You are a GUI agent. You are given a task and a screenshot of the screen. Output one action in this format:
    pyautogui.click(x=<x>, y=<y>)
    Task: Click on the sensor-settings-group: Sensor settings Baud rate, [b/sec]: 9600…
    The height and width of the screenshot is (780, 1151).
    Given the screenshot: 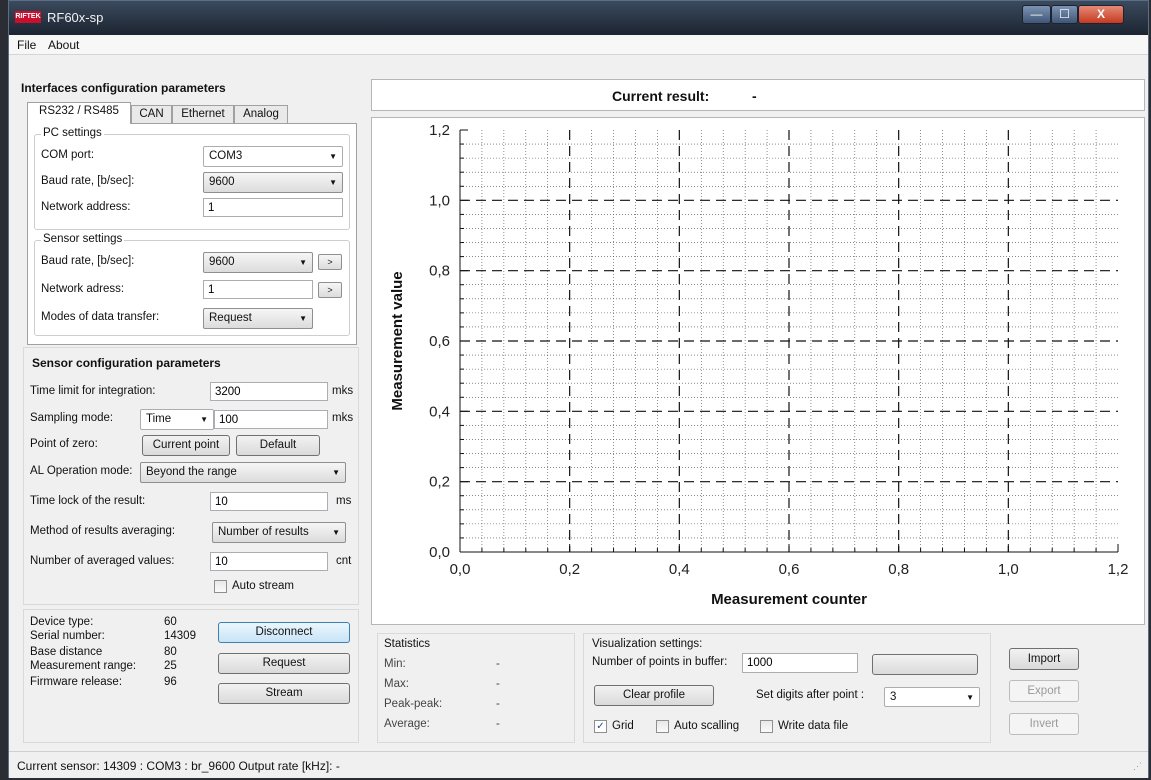 What is the action you would take?
    pyautogui.click(x=192, y=284)
    